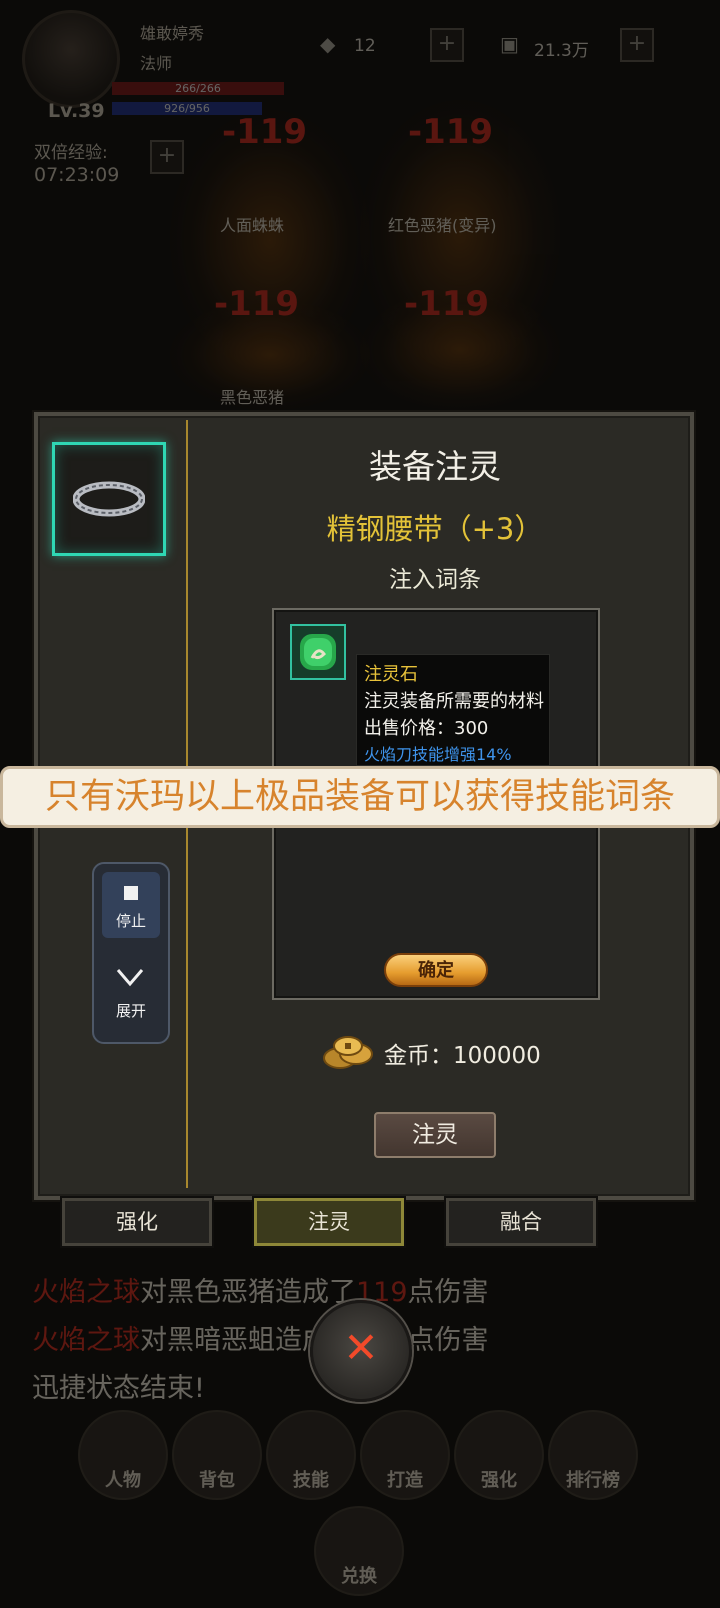 This screenshot has height=1608, width=720. Describe the element at coordinates (131, 893) in the screenshot. I see `stop-icon` at that location.